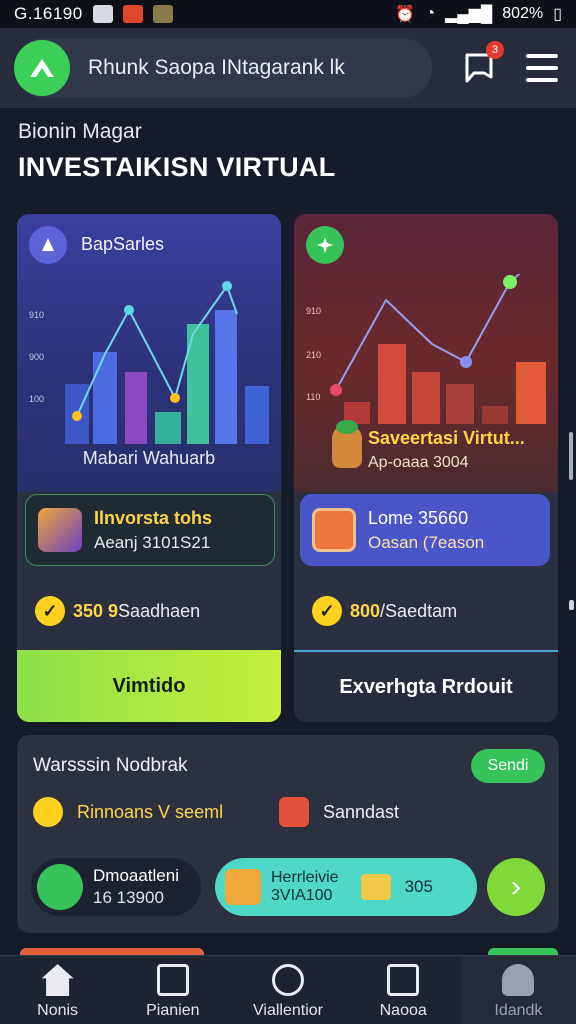 The width and height of the screenshot is (576, 1024). What do you see at coordinates (361, 811) in the screenshot?
I see `panel-item-label: Sanndast` at bounding box center [361, 811].